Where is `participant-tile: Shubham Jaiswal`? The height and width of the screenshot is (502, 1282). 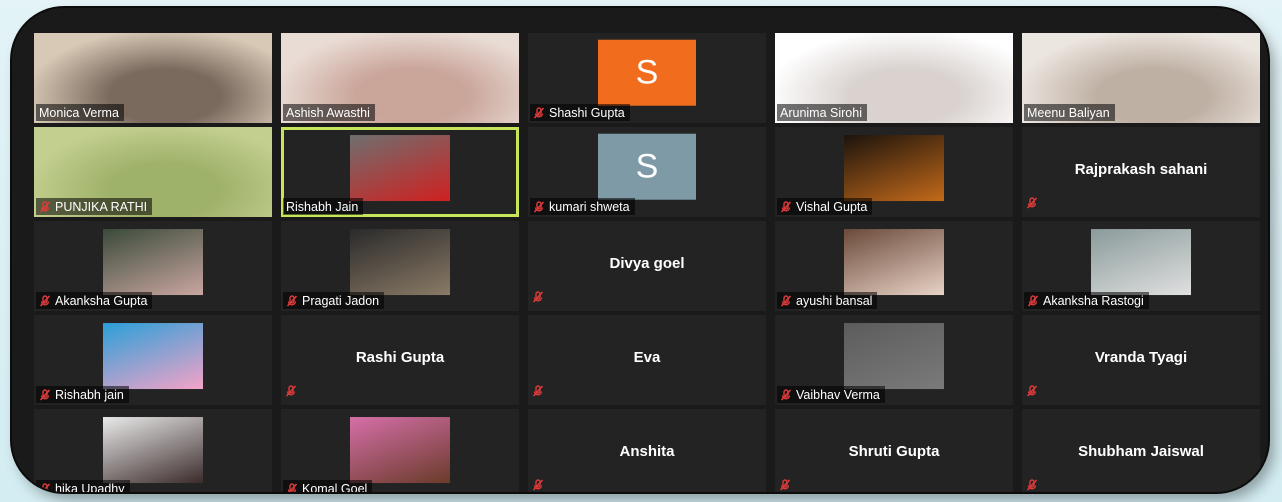 participant-tile: Shubham Jaiswal is located at coordinates (1141, 450).